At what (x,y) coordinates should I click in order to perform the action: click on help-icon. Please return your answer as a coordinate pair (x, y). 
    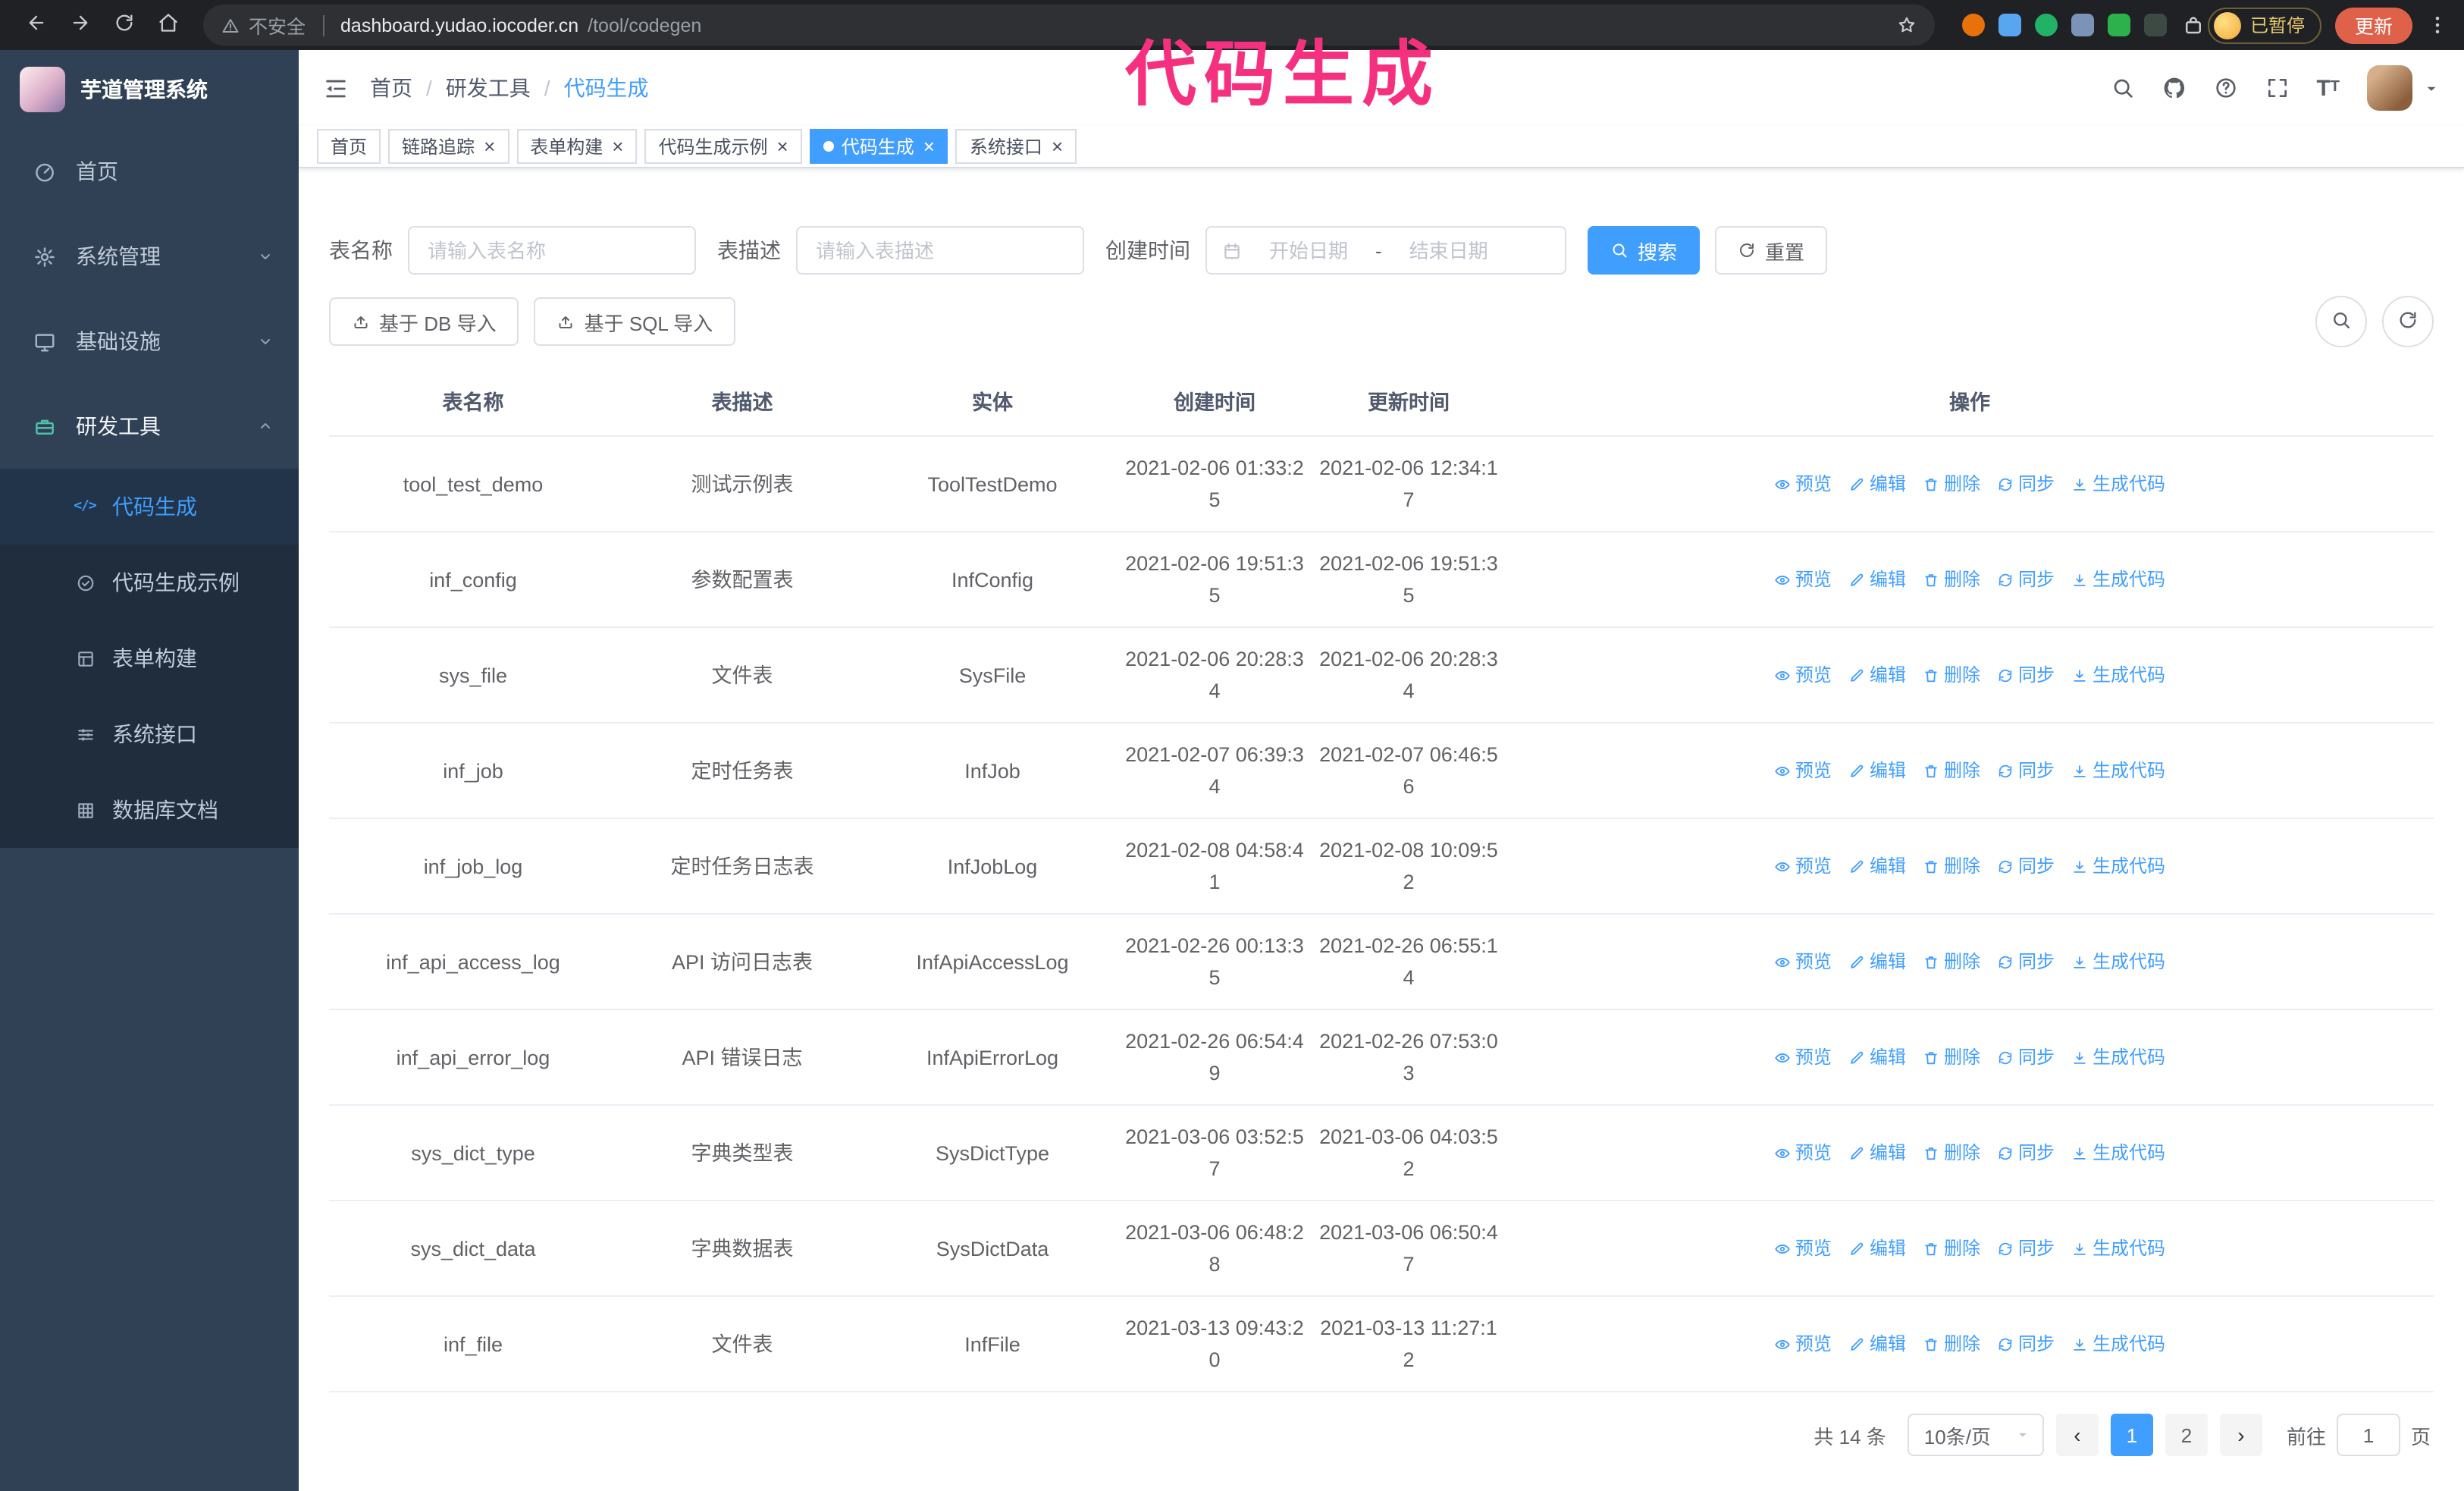
    Looking at the image, I should click on (2225, 88).